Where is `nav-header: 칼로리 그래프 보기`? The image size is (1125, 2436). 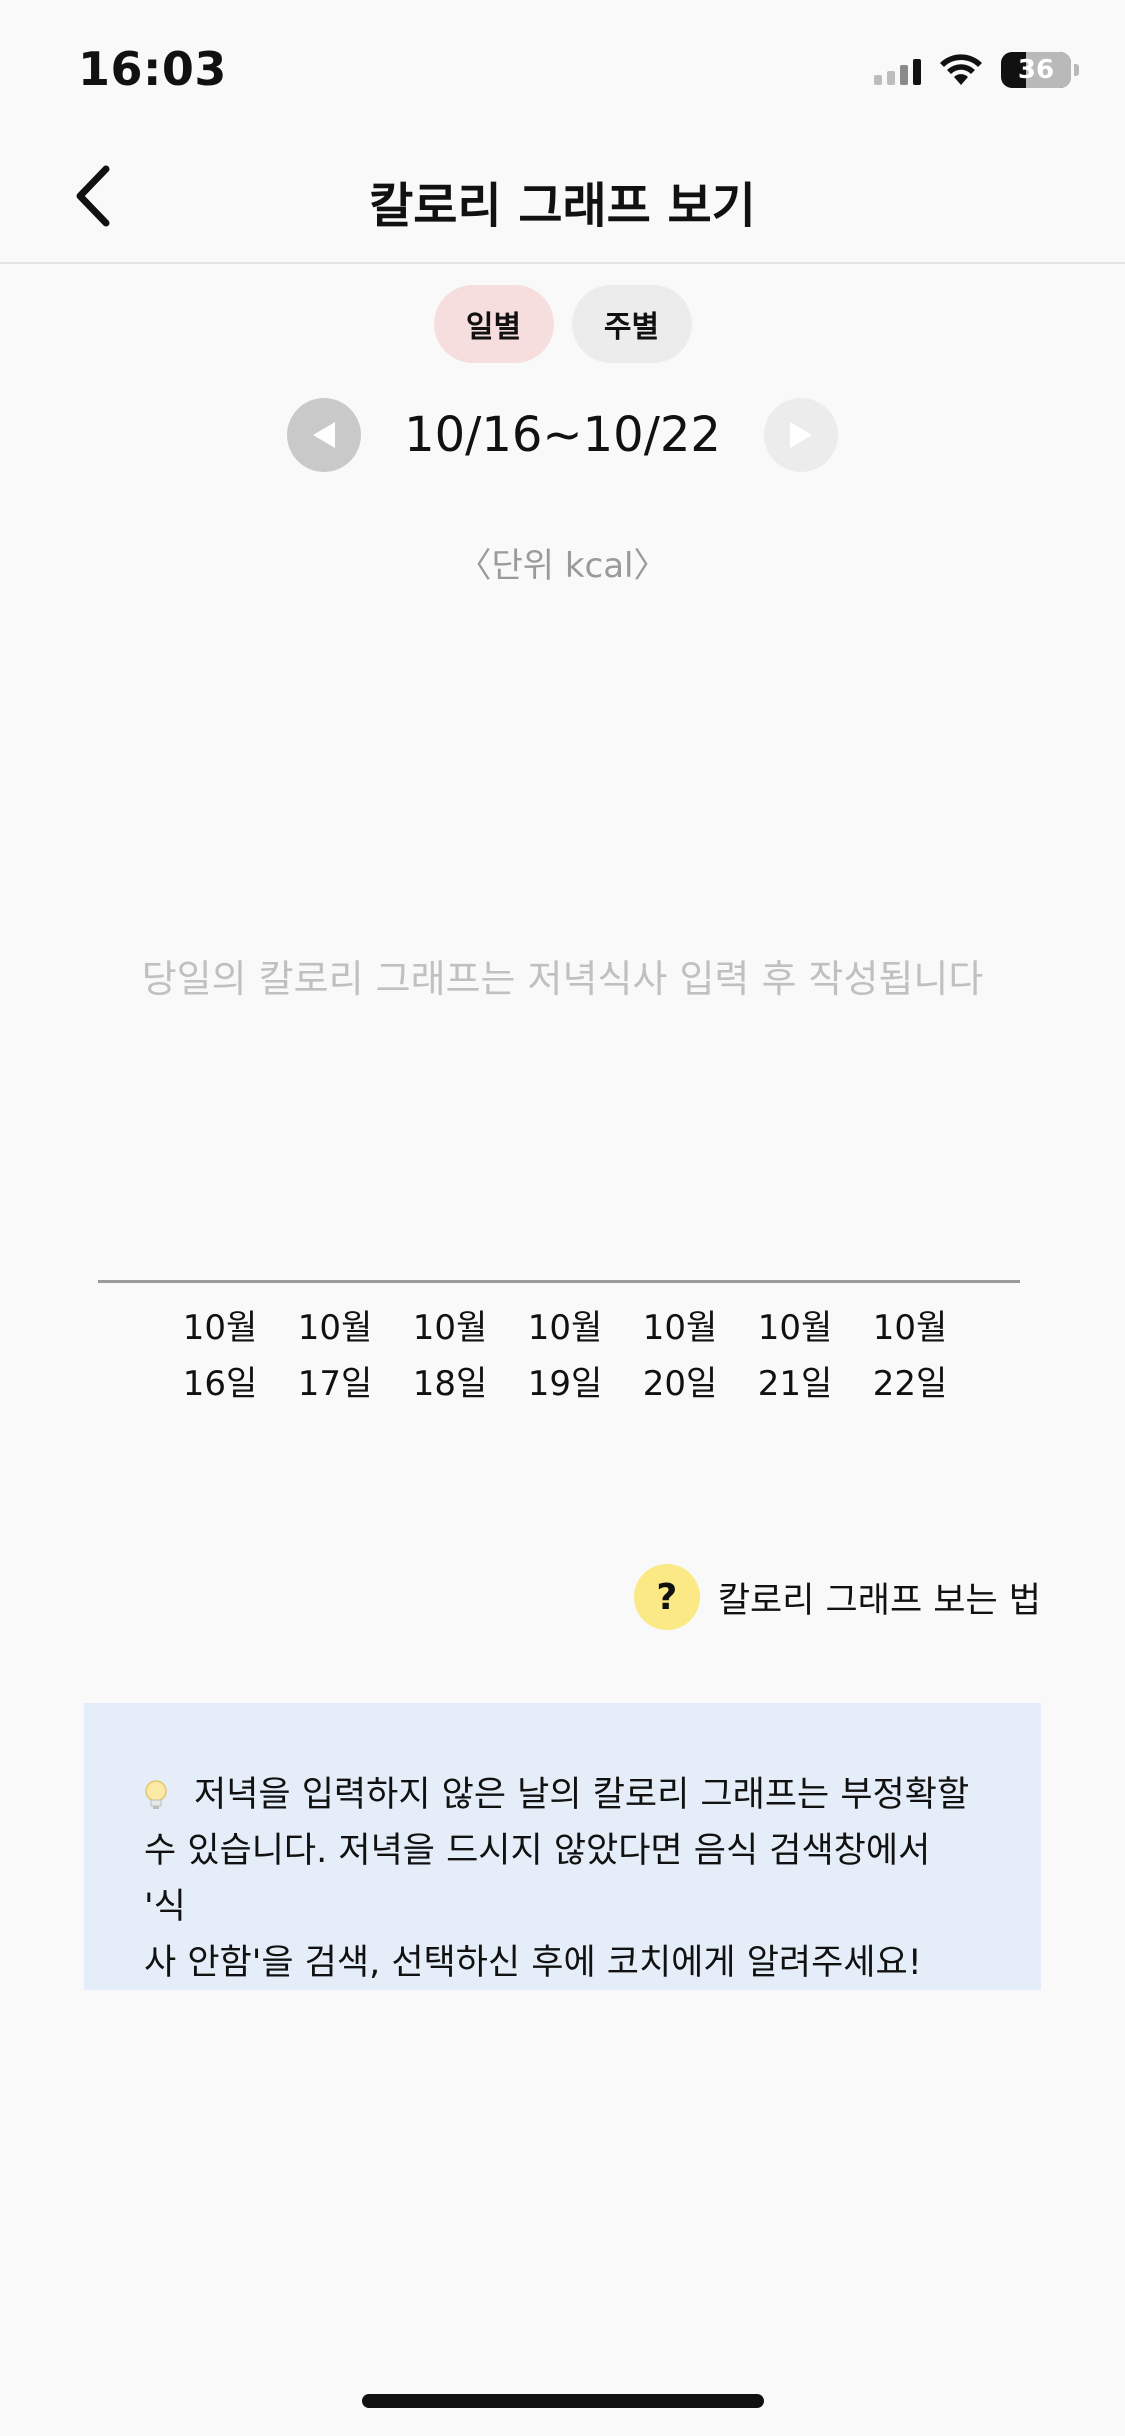
nav-header: 칼로리 그래프 보기 is located at coordinates (562, 196).